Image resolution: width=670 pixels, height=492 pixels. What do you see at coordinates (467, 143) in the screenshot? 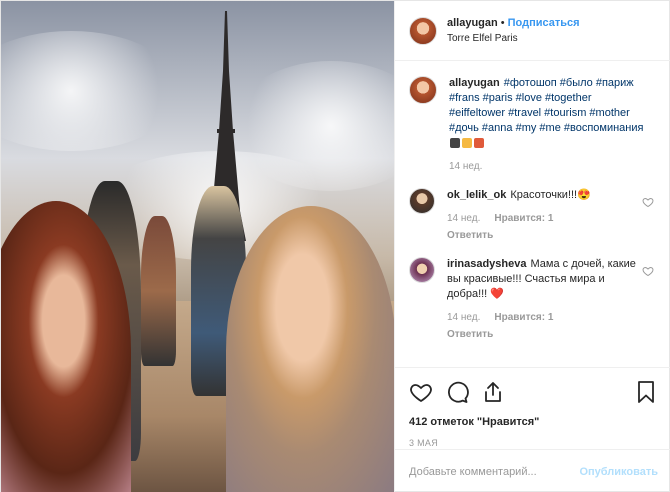
I see `people-emoji-icon` at bounding box center [467, 143].